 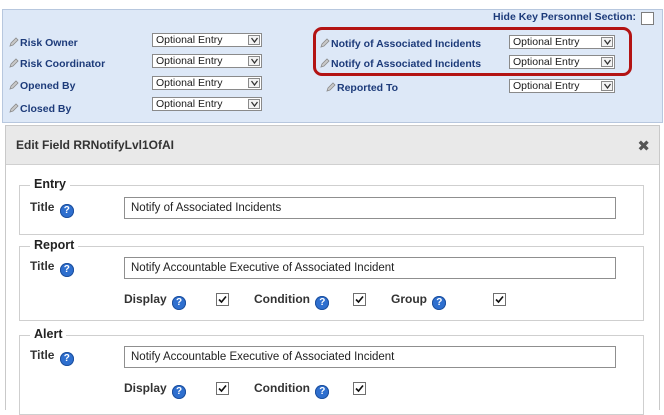 I want to click on alert-title-input, so click(x=370, y=357).